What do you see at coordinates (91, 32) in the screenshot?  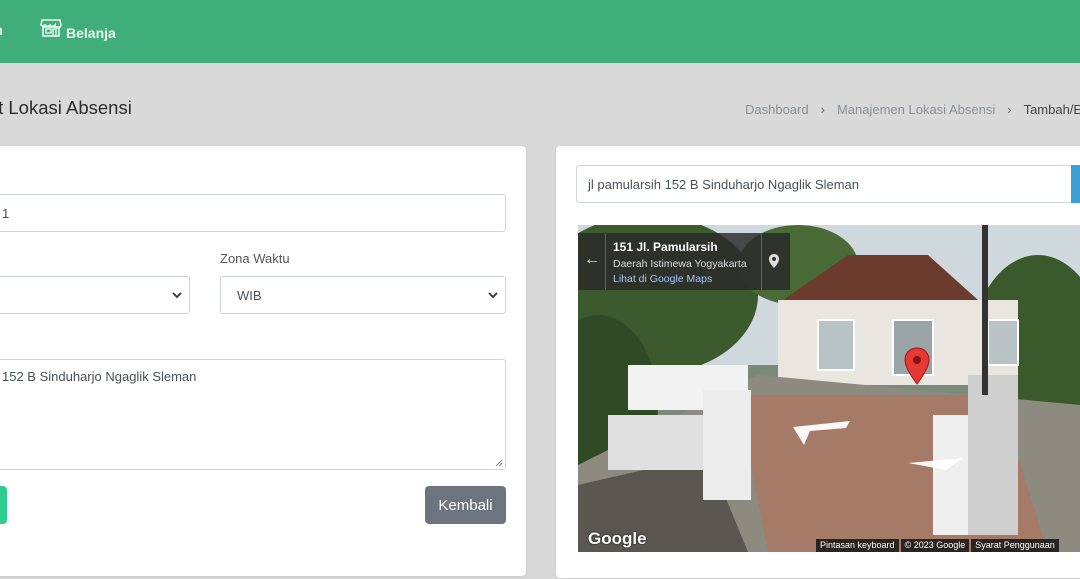 I see `nav-item-shop-label: Belanja` at bounding box center [91, 32].